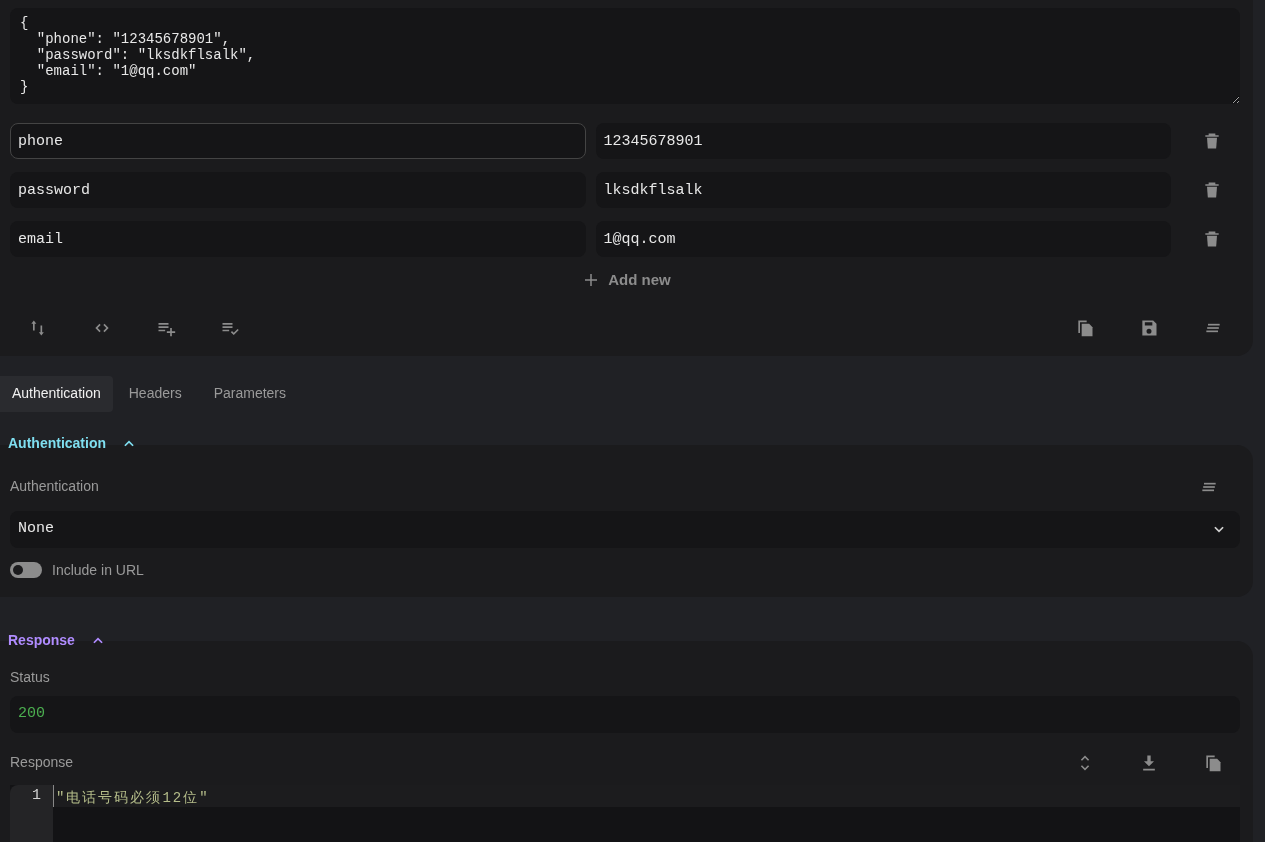 This screenshot has height=842, width=1265. I want to click on key-field: phone, so click(298, 141).